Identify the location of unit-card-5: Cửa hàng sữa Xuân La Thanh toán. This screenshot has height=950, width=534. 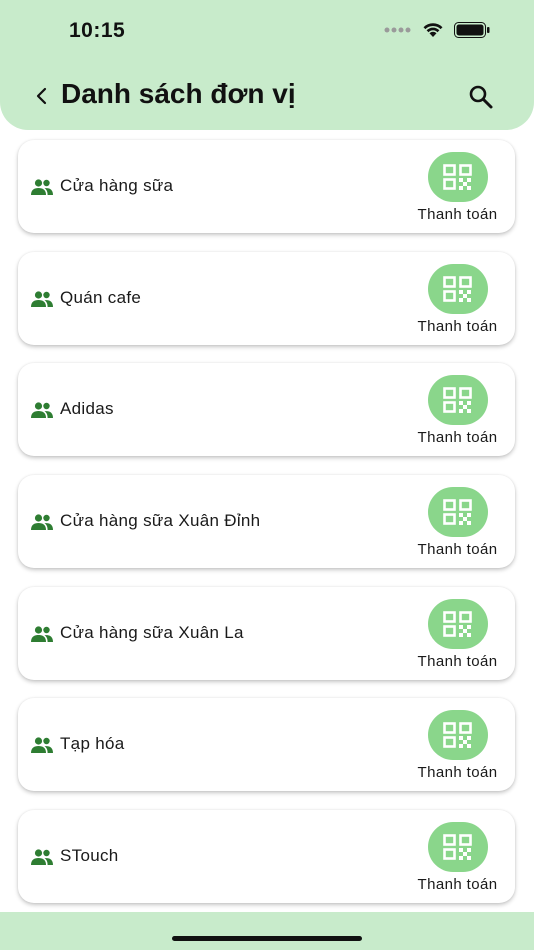
(266, 633).